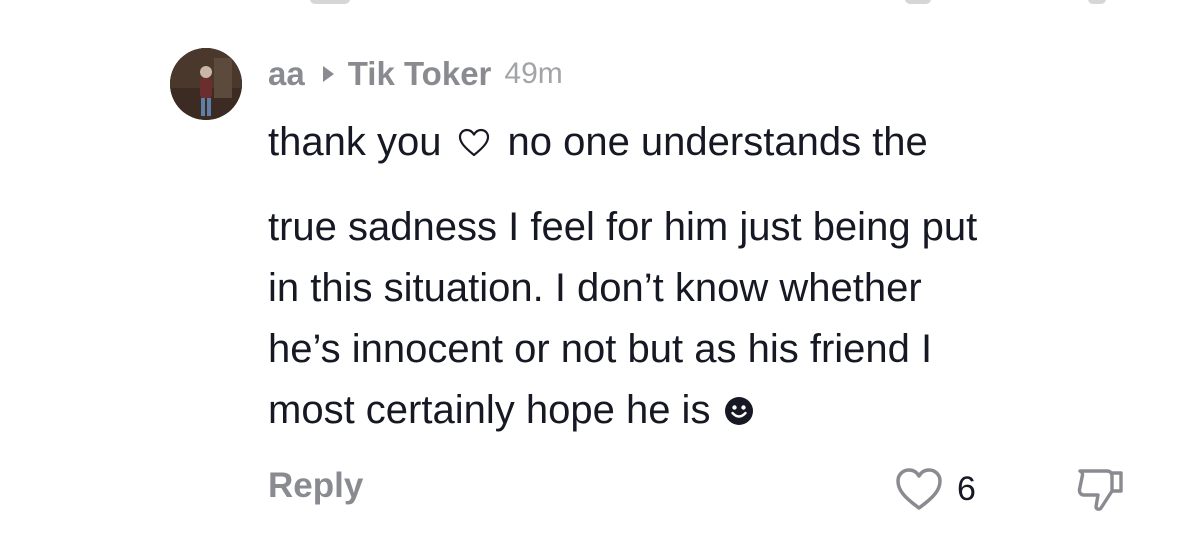  What do you see at coordinates (966, 489) in the screenshot?
I see `like-count: 6` at bounding box center [966, 489].